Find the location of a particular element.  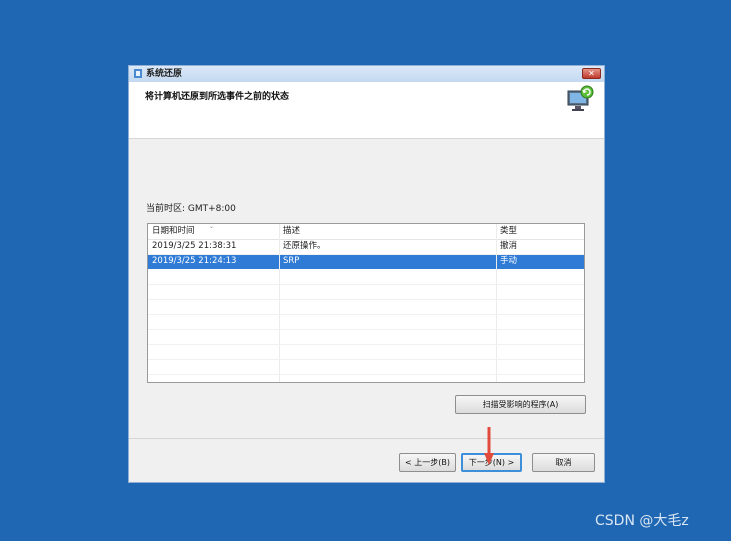

row-type: 手动 is located at coordinates (509, 261).